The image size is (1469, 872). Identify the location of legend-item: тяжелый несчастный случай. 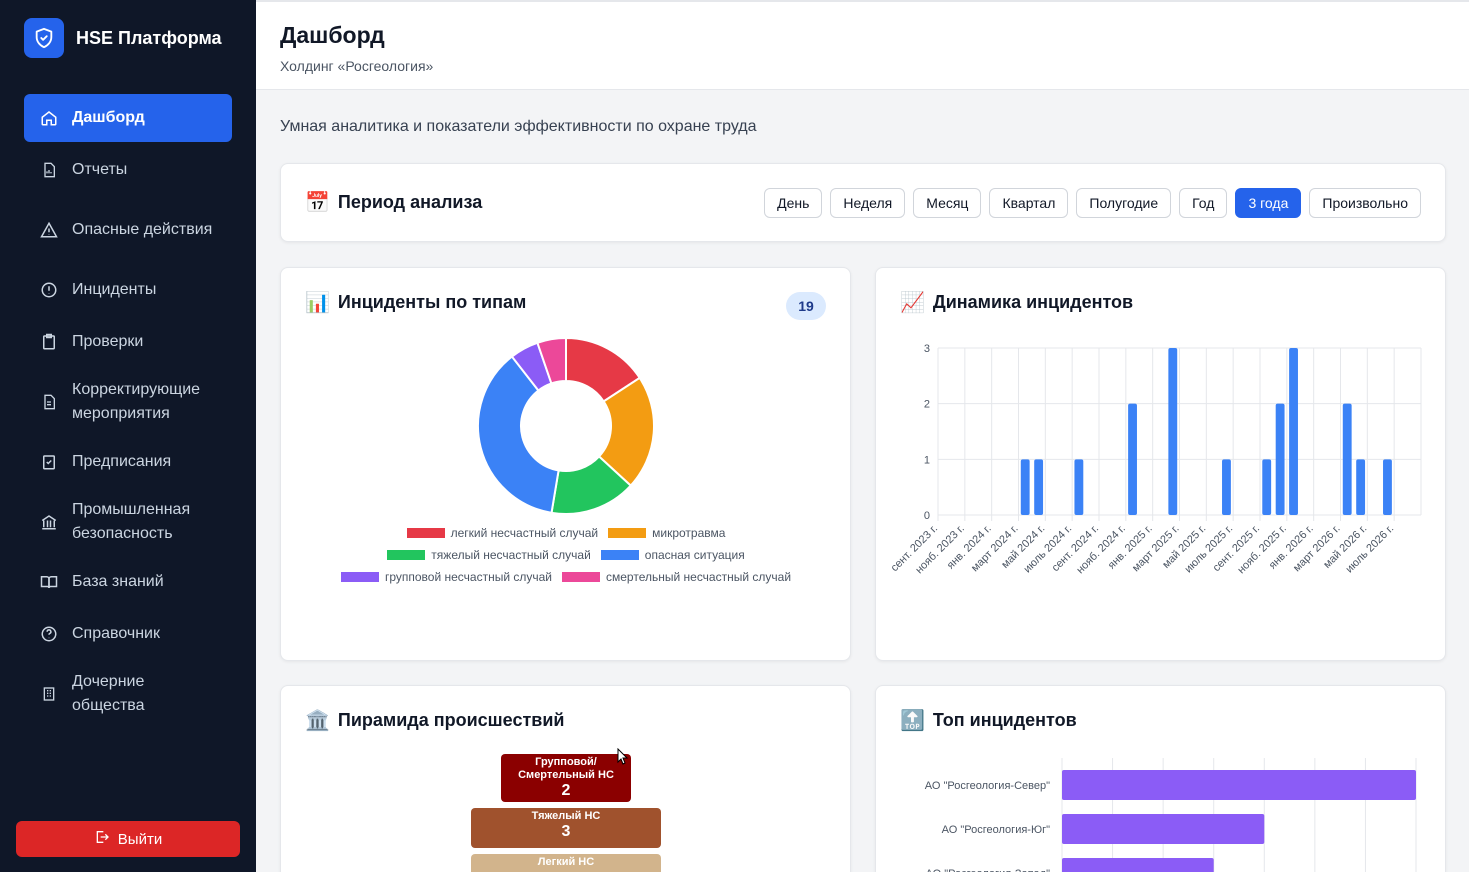
(489, 555).